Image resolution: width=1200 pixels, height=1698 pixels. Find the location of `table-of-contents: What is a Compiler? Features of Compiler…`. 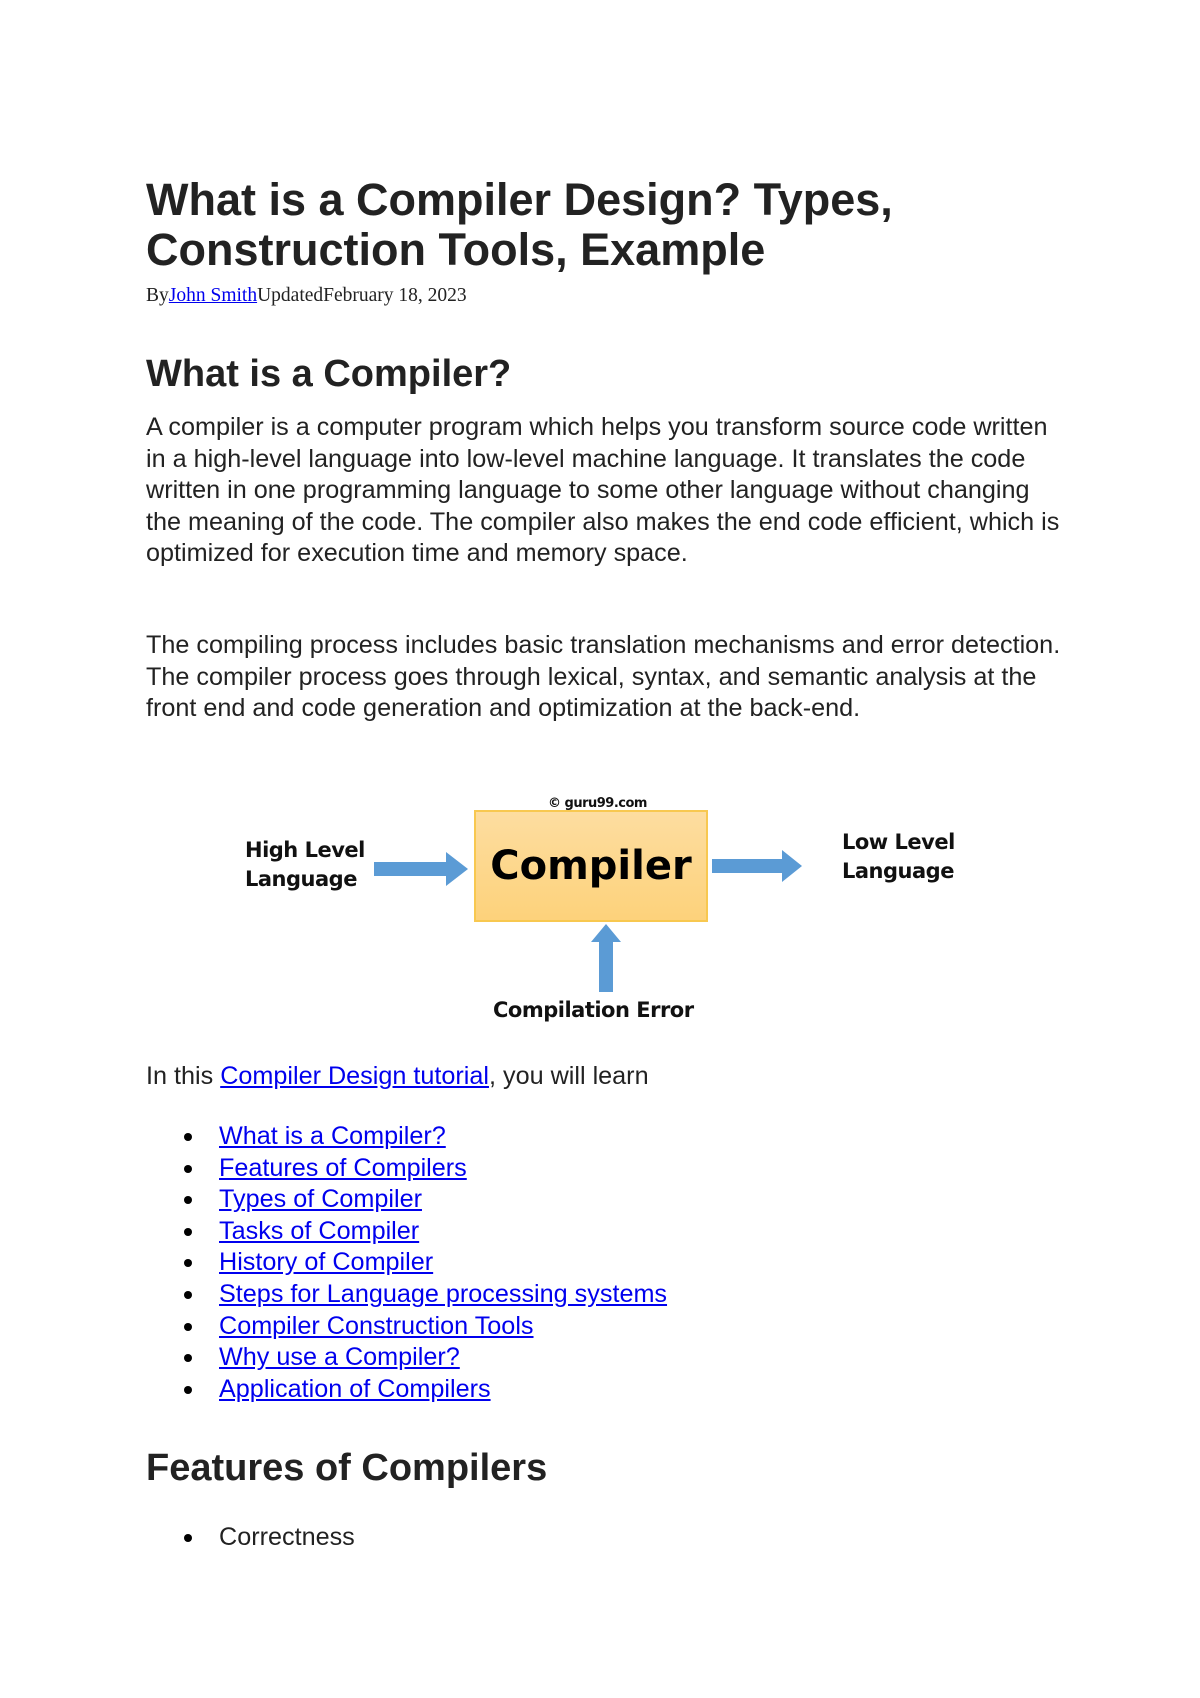

table-of-contents: What is a Compiler? Features of Compiler… is located at coordinates (406, 1263).